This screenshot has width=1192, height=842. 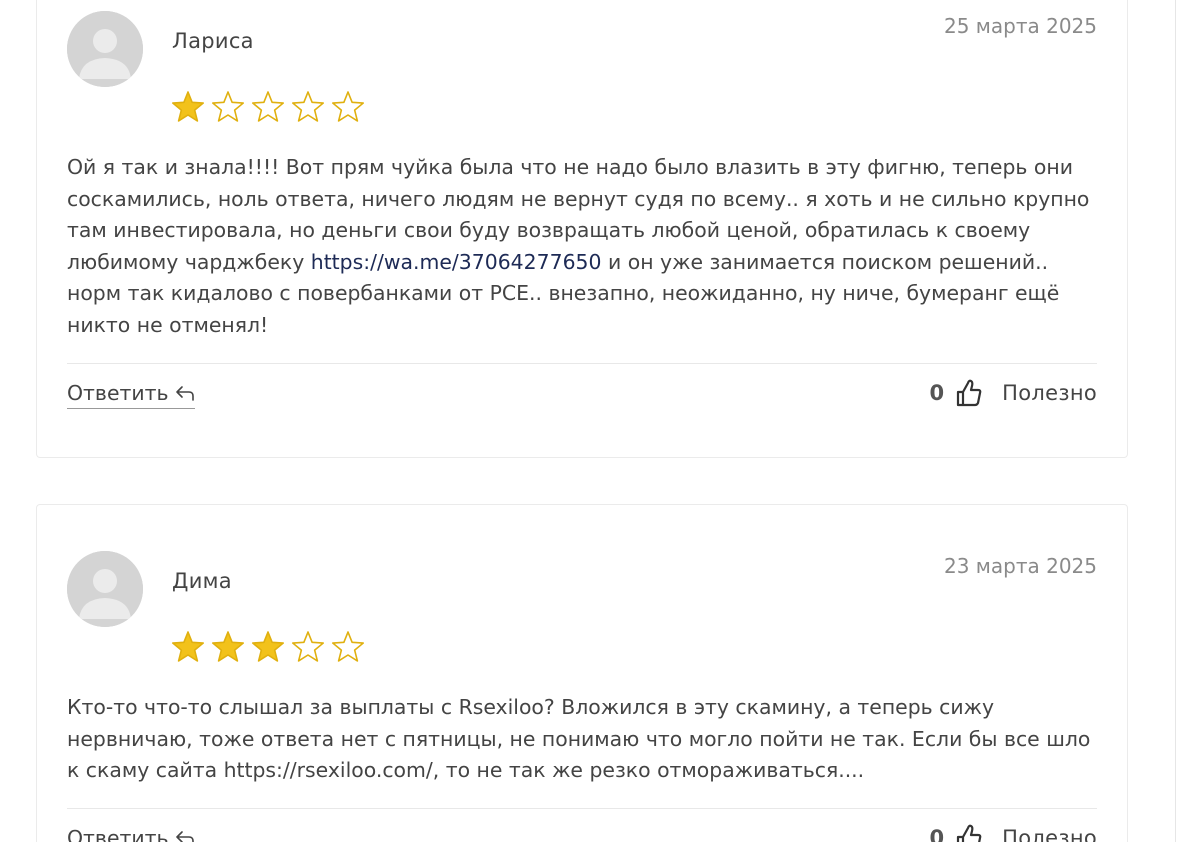 I want to click on review-author: Лариса, so click(x=213, y=41).